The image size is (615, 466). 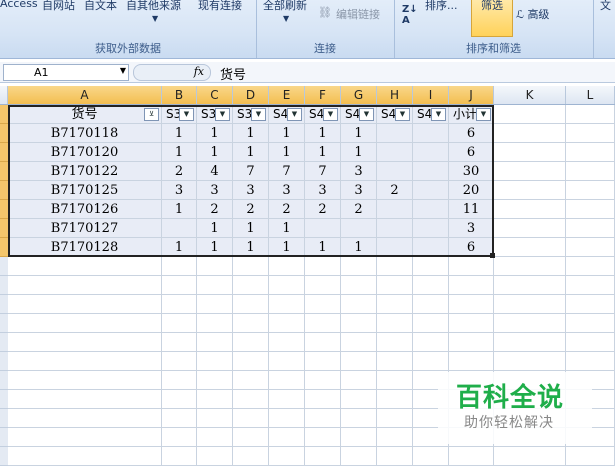 What do you see at coordinates (151, 114) in the screenshot?
I see `filter-active-icon: ⊻` at bounding box center [151, 114].